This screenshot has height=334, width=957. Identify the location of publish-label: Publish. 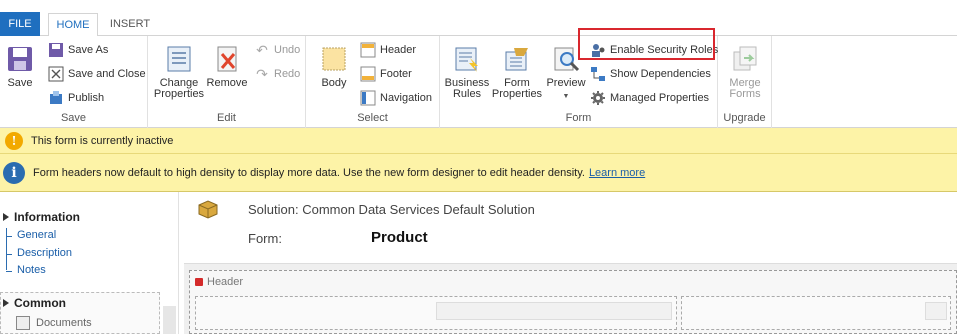
(86, 98).